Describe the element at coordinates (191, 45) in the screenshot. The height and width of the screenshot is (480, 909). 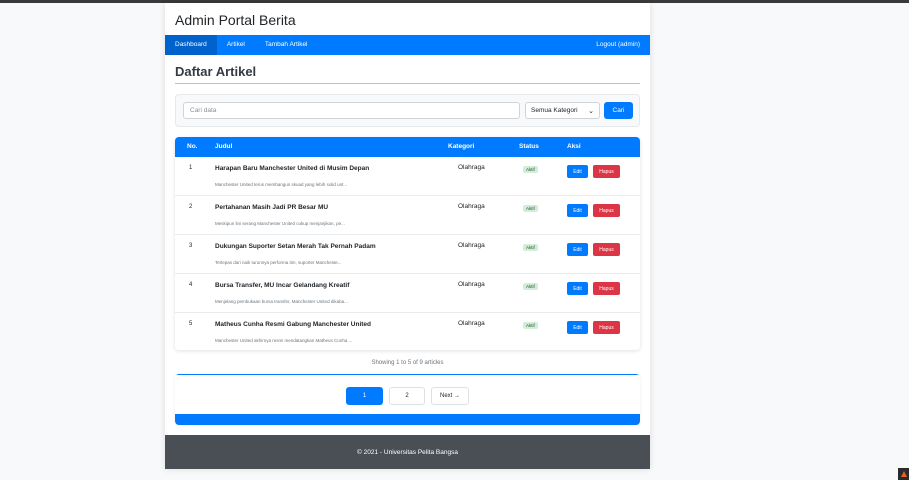
I see `nav-item-dashboard: Dashboard` at that location.